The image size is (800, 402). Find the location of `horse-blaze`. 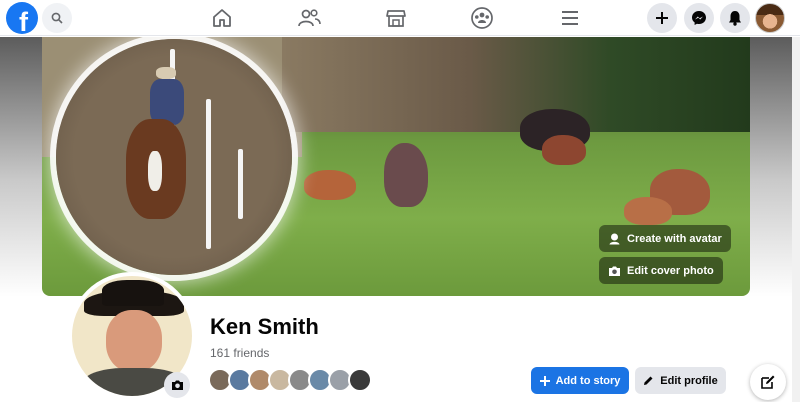

horse-blaze is located at coordinates (155, 171).